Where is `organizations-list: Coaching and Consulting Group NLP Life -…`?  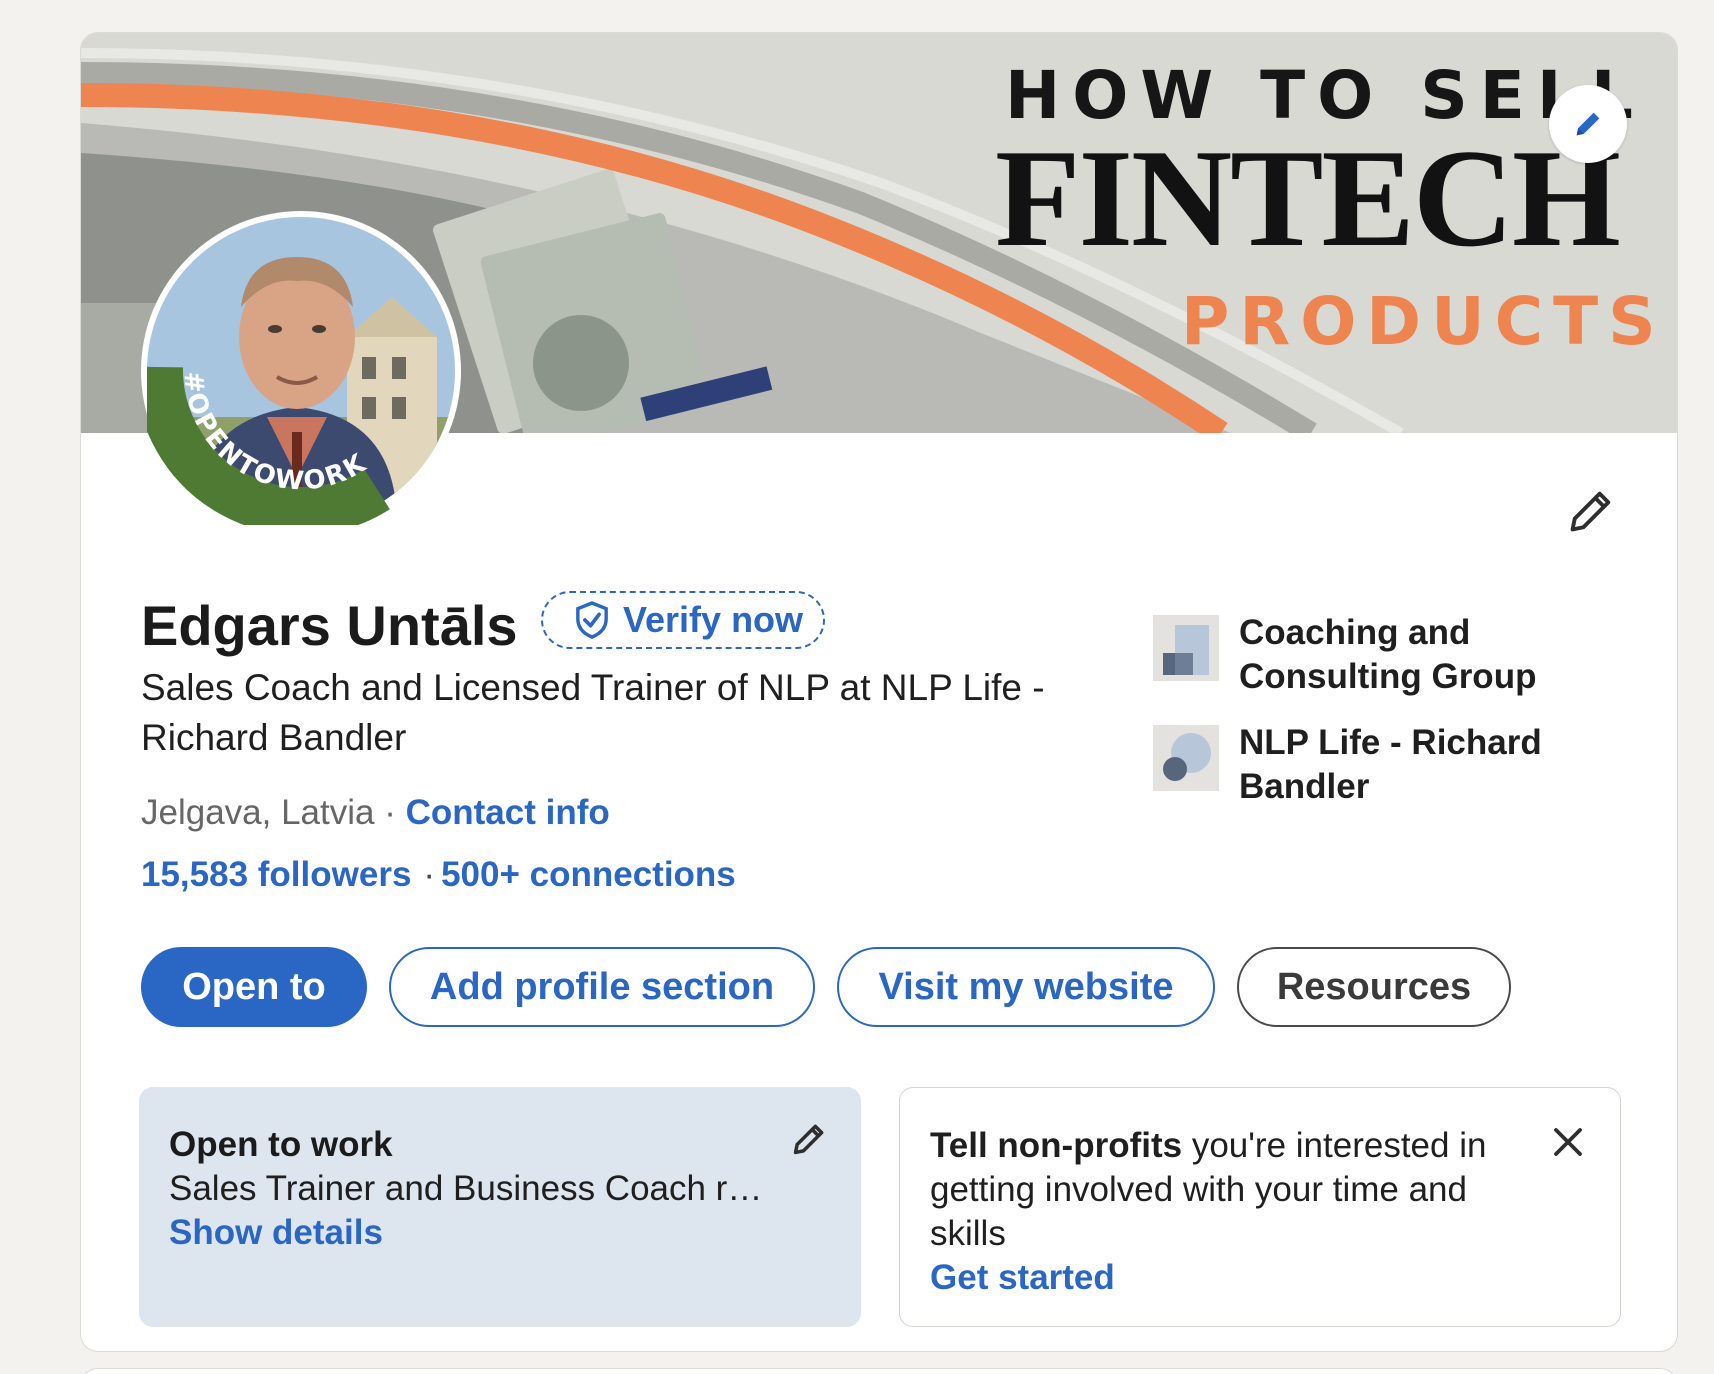 organizations-list: Coaching and Consulting Group NLP Life -… is located at coordinates (1393, 721).